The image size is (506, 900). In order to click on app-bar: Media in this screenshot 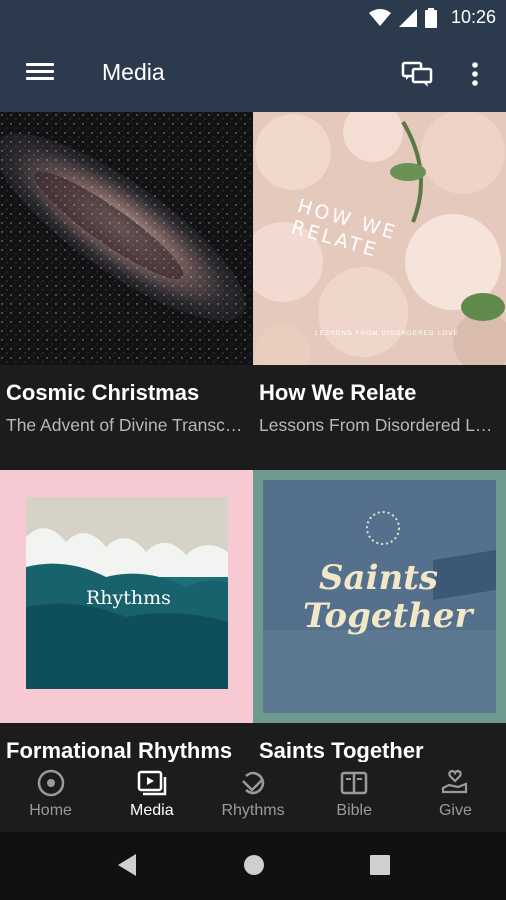, I will do `click(253, 74)`.